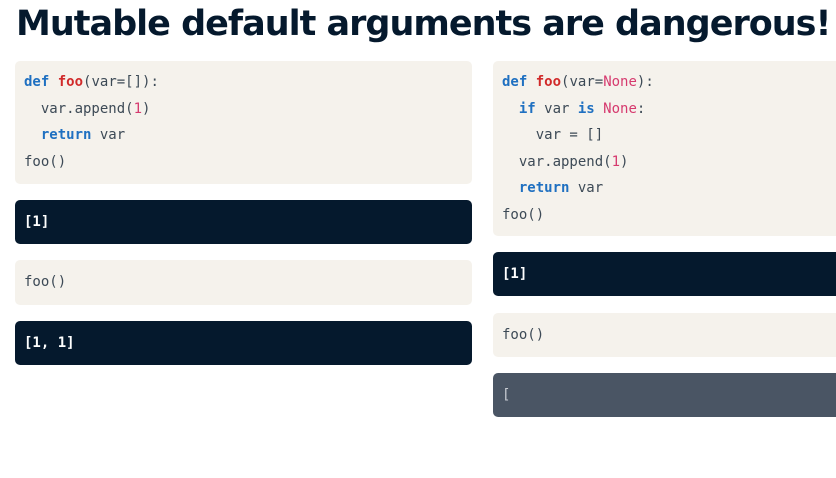  I want to click on code-text: var = [], so click(569, 135).